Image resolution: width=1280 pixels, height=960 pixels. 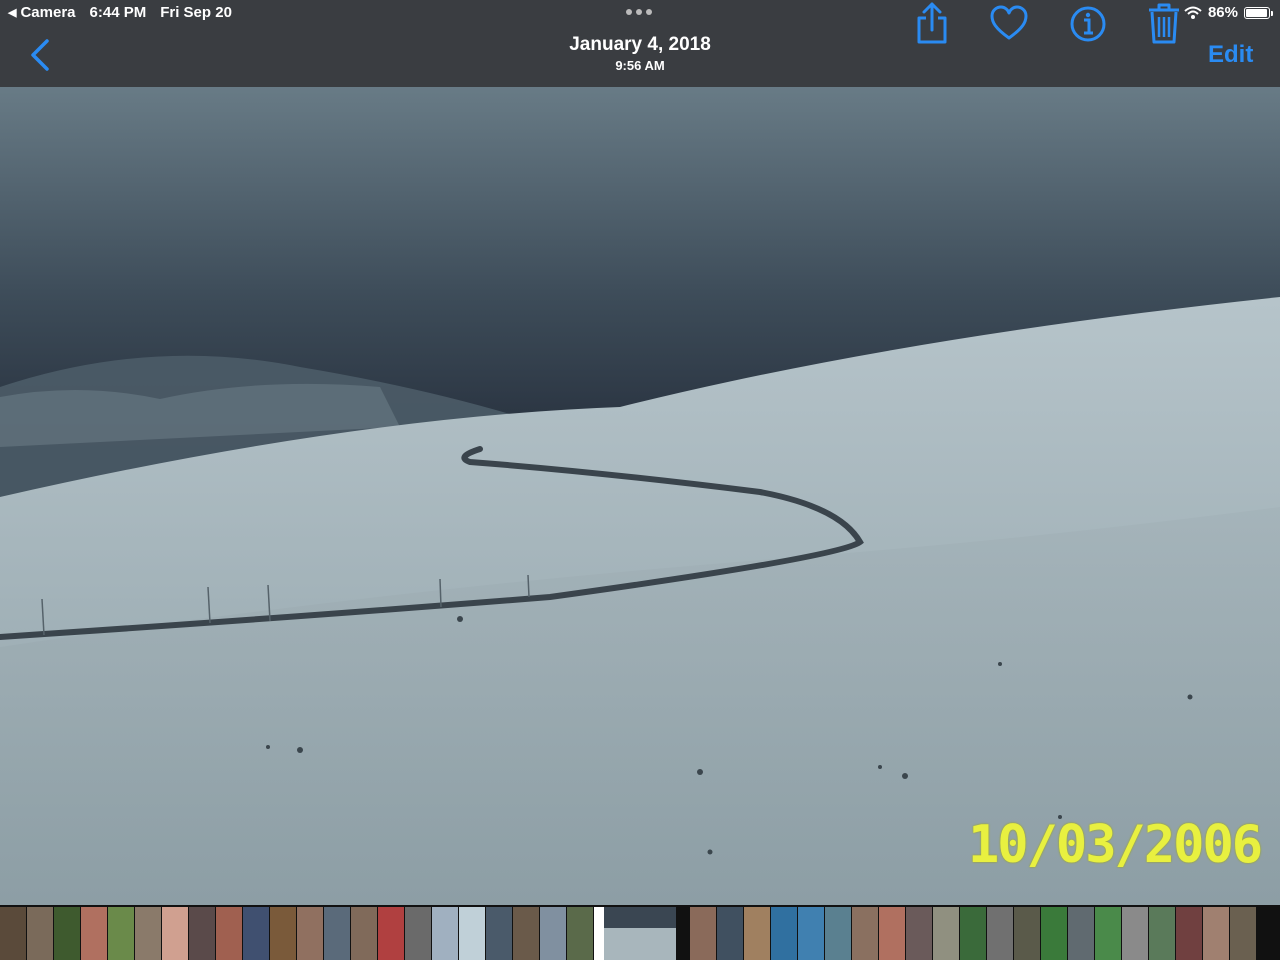 What do you see at coordinates (1009, 24) in the screenshot?
I see `heart-icon` at bounding box center [1009, 24].